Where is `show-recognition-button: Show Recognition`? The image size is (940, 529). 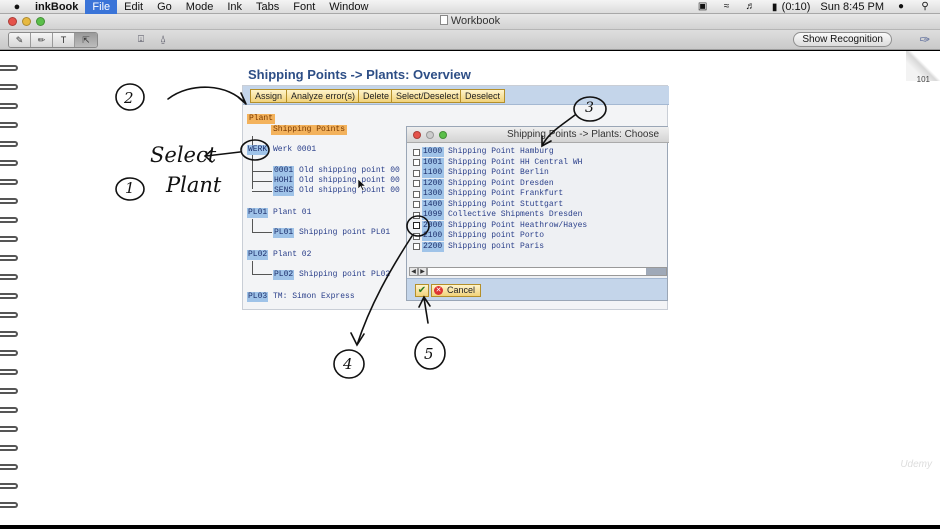
show-recognition-button: Show Recognition is located at coordinates (842, 39).